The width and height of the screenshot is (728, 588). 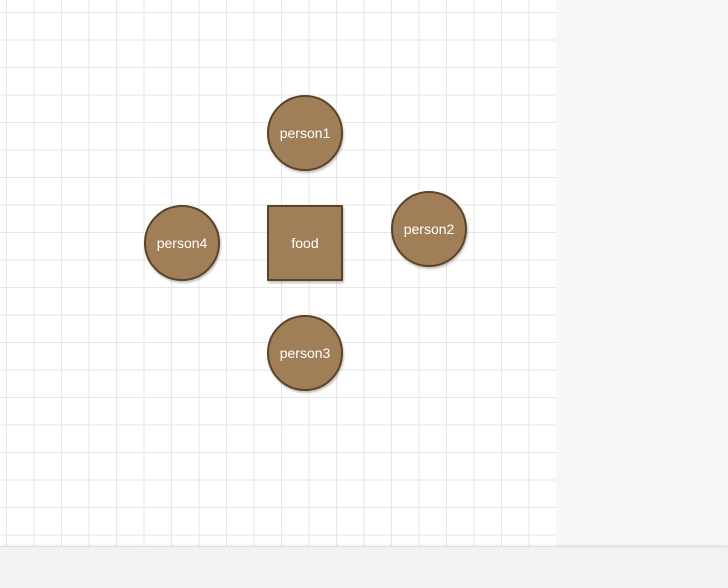 I want to click on node-label: person4, so click(x=182, y=243).